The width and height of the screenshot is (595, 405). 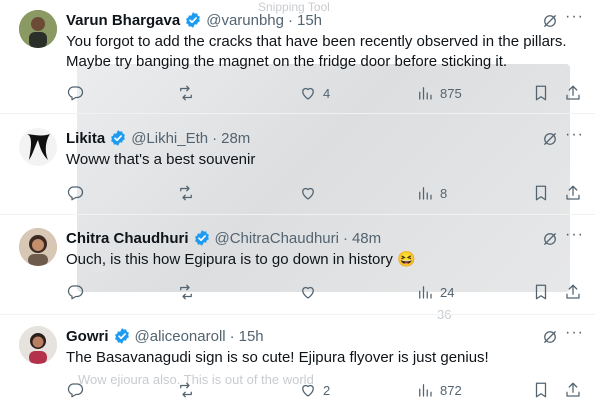 I want to click on timestamp: 48m, so click(x=366, y=238).